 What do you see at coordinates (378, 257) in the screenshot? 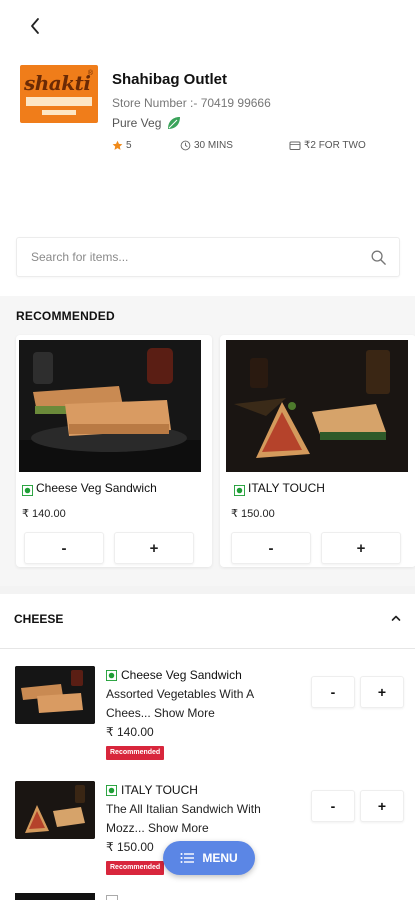
I see `search-icon` at bounding box center [378, 257].